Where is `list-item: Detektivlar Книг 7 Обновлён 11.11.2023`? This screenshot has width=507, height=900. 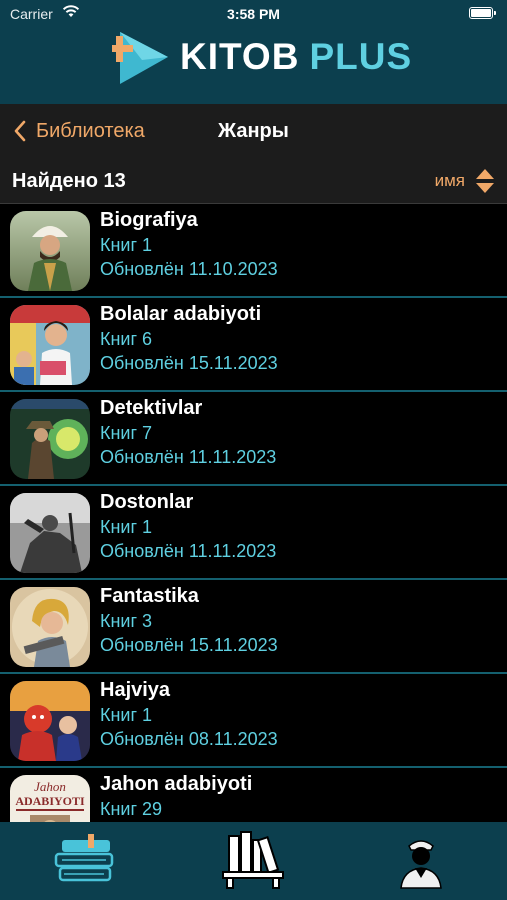 list-item: Detektivlar Книг 7 Обновлён 11.11.2023 is located at coordinates (253, 439).